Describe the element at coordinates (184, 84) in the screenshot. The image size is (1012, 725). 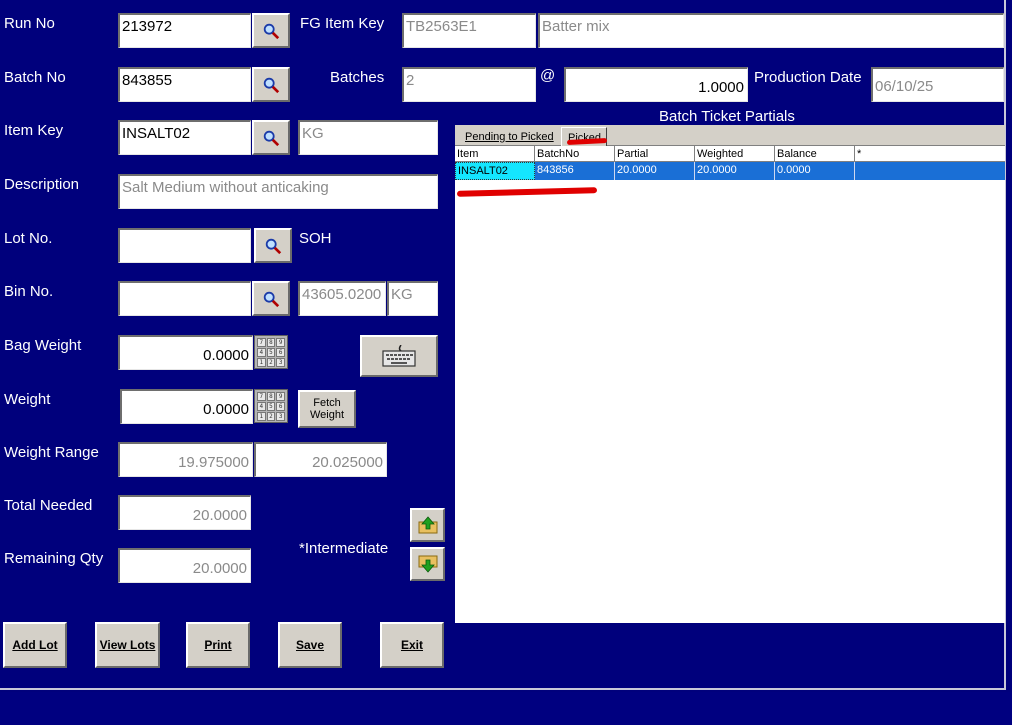
I see `batch-no-field: 843855` at that location.